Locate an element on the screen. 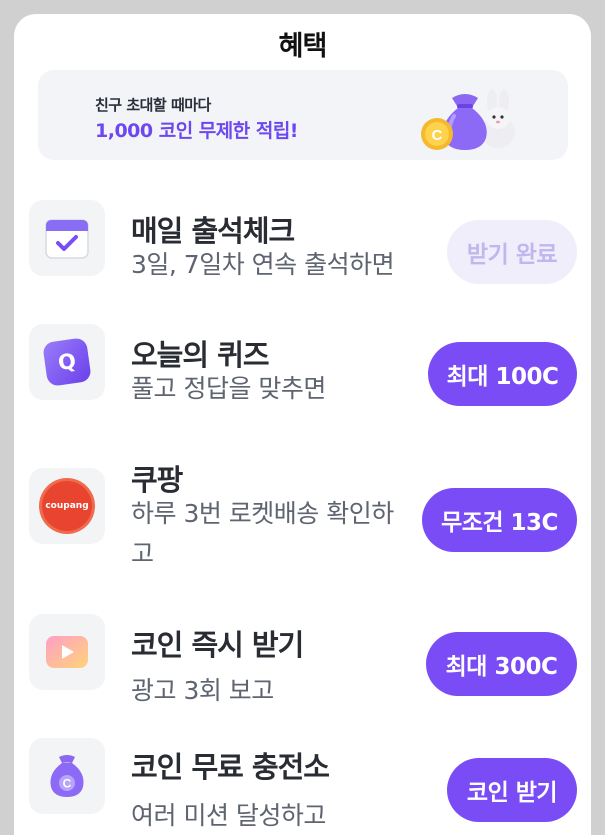 The height and width of the screenshot is (835, 605). attendance-claimed-button: 받기 완료 is located at coordinates (512, 252).